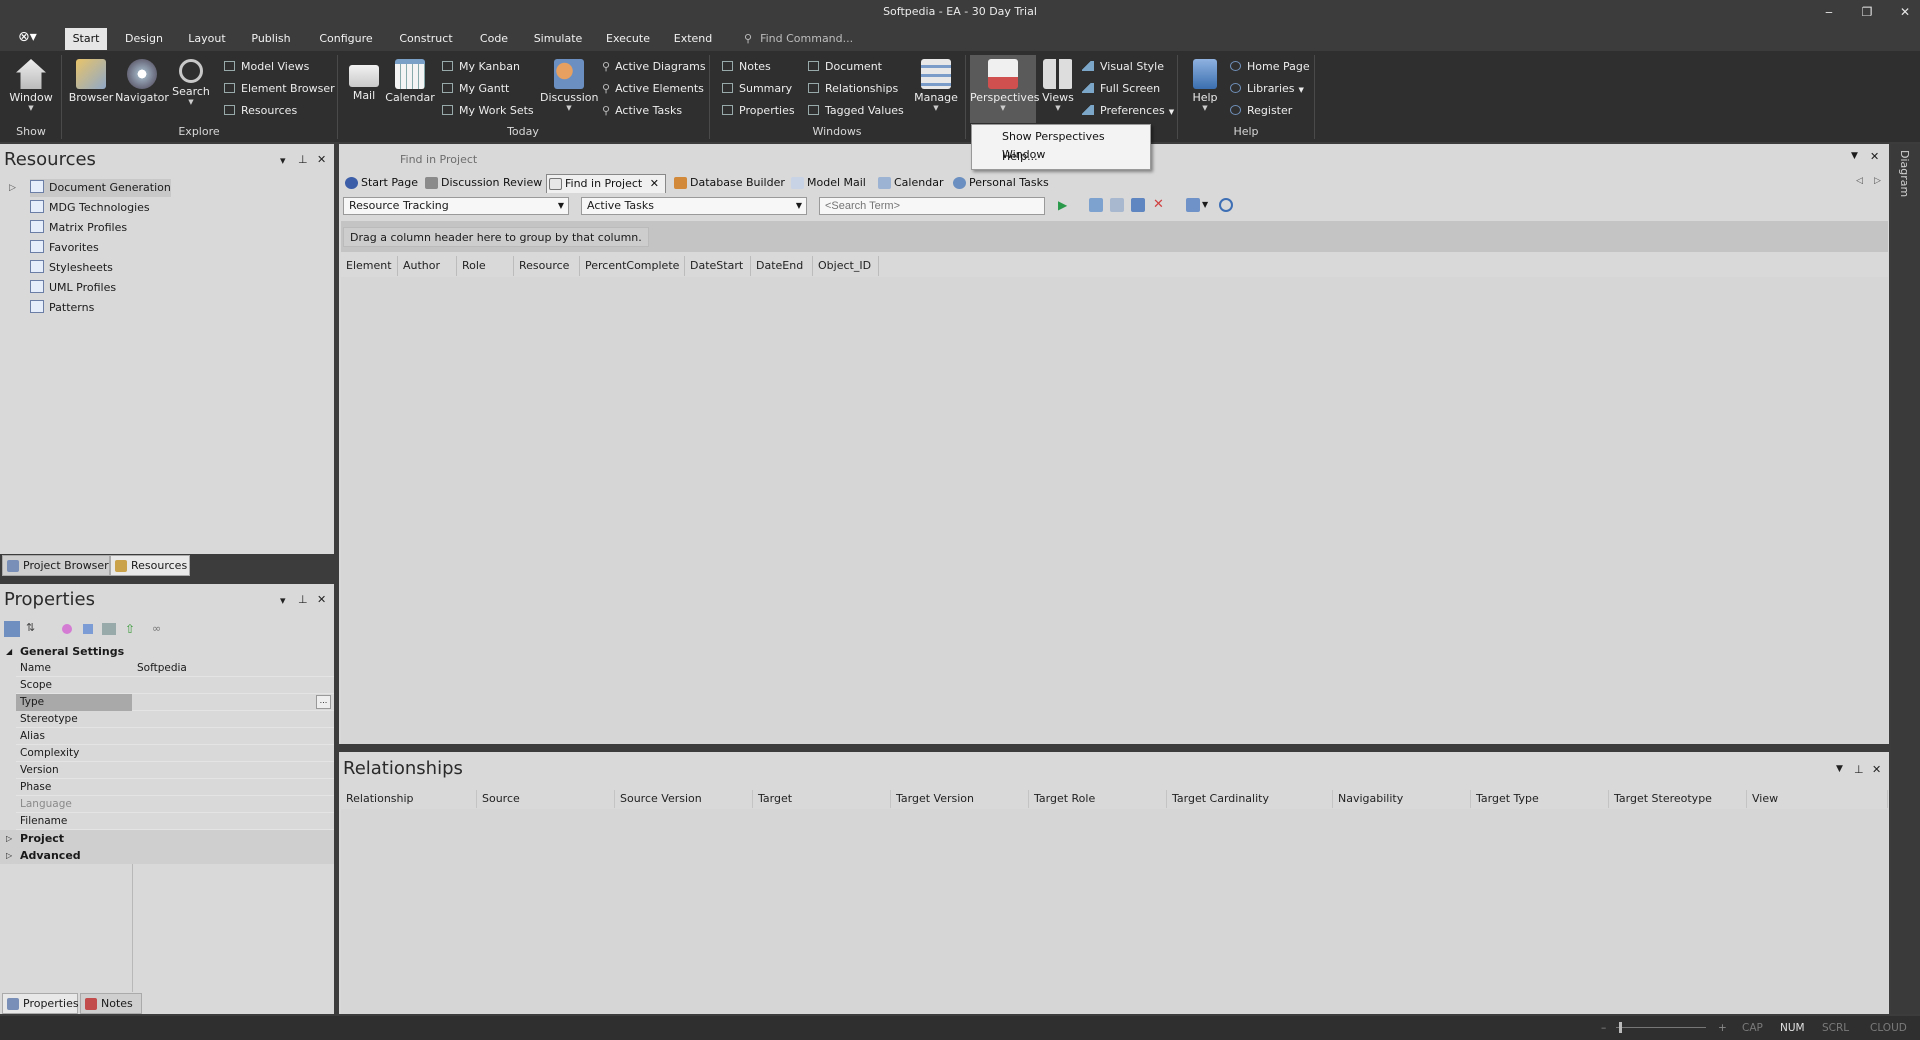 The width and height of the screenshot is (1920, 1040). I want to click on summary-button: Summary, so click(757, 89).